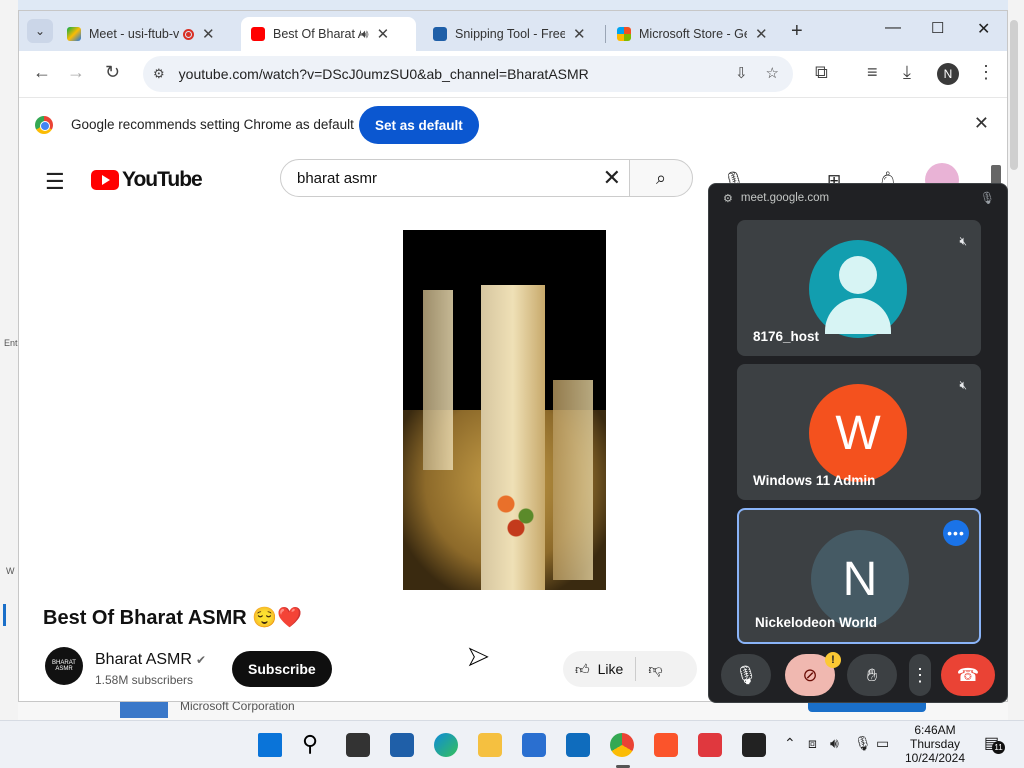 The height and width of the screenshot is (768, 1024). Describe the element at coordinates (624, 34) in the screenshot. I see `microsoft-favicon-icon` at that location.